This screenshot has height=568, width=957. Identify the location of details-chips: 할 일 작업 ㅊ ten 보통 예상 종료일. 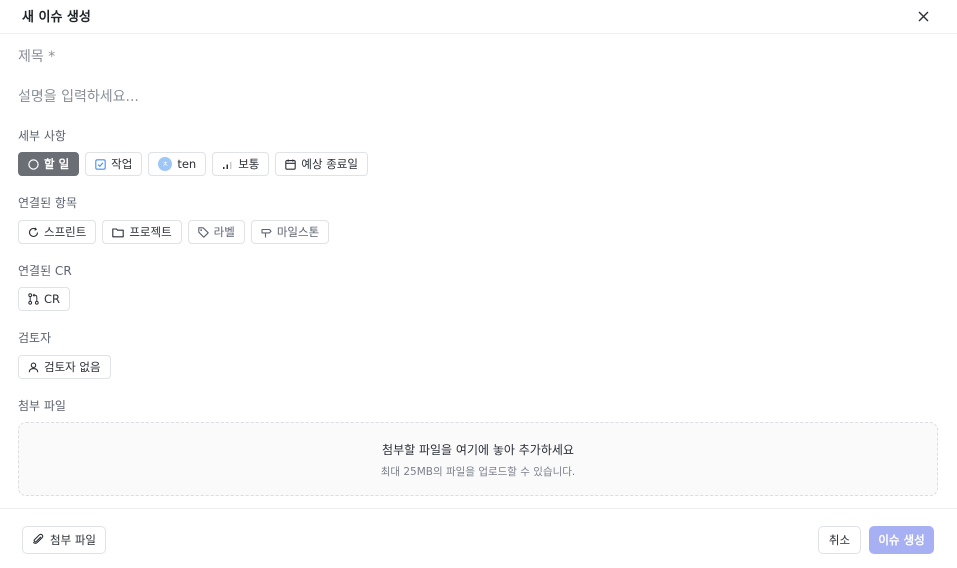
(193, 164).